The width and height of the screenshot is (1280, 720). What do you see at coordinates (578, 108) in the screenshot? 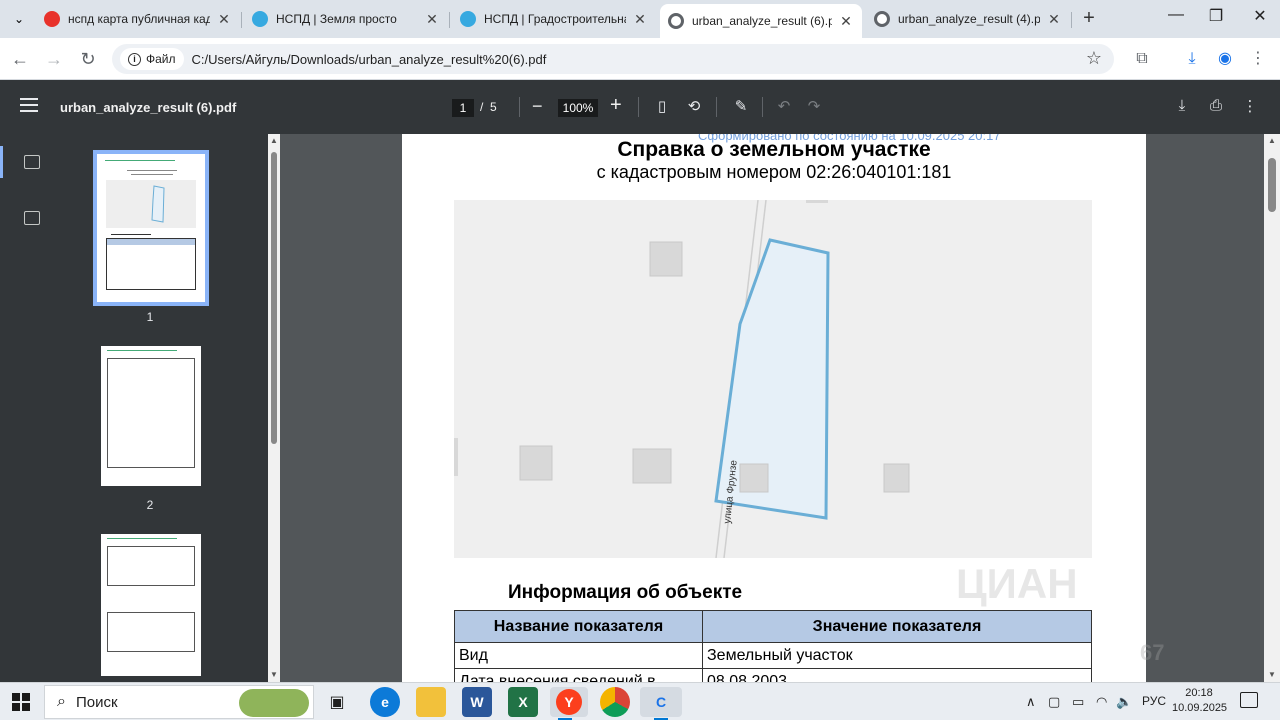
I see `zoom-level-input: 100%` at bounding box center [578, 108].